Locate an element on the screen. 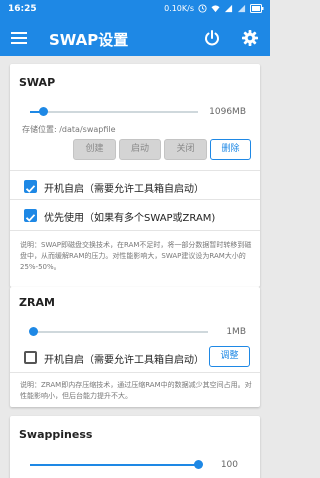  battery-icon is located at coordinates (257, 8).